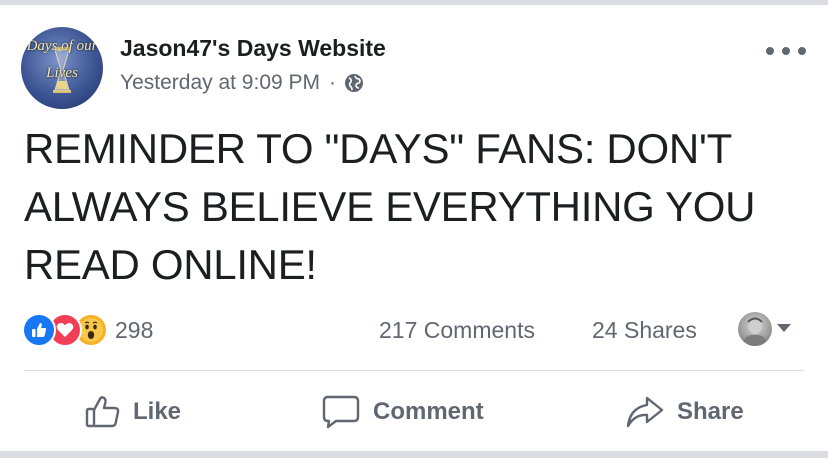 The width and height of the screenshot is (828, 458). What do you see at coordinates (645, 412) in the screenshot?
I see `share-arrow-icon` at bounding box center [645, 412].